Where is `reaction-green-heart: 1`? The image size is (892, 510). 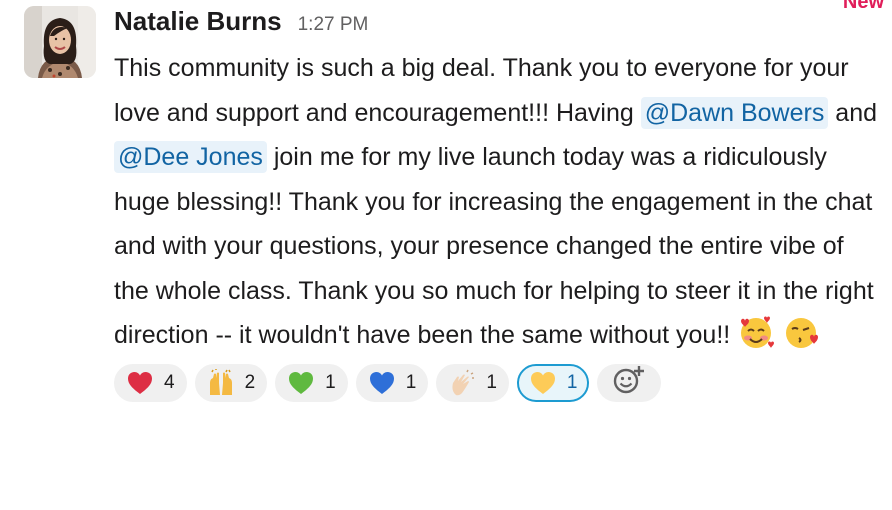 reaction-green-heart: 1 is located at coordinates (311, 382).